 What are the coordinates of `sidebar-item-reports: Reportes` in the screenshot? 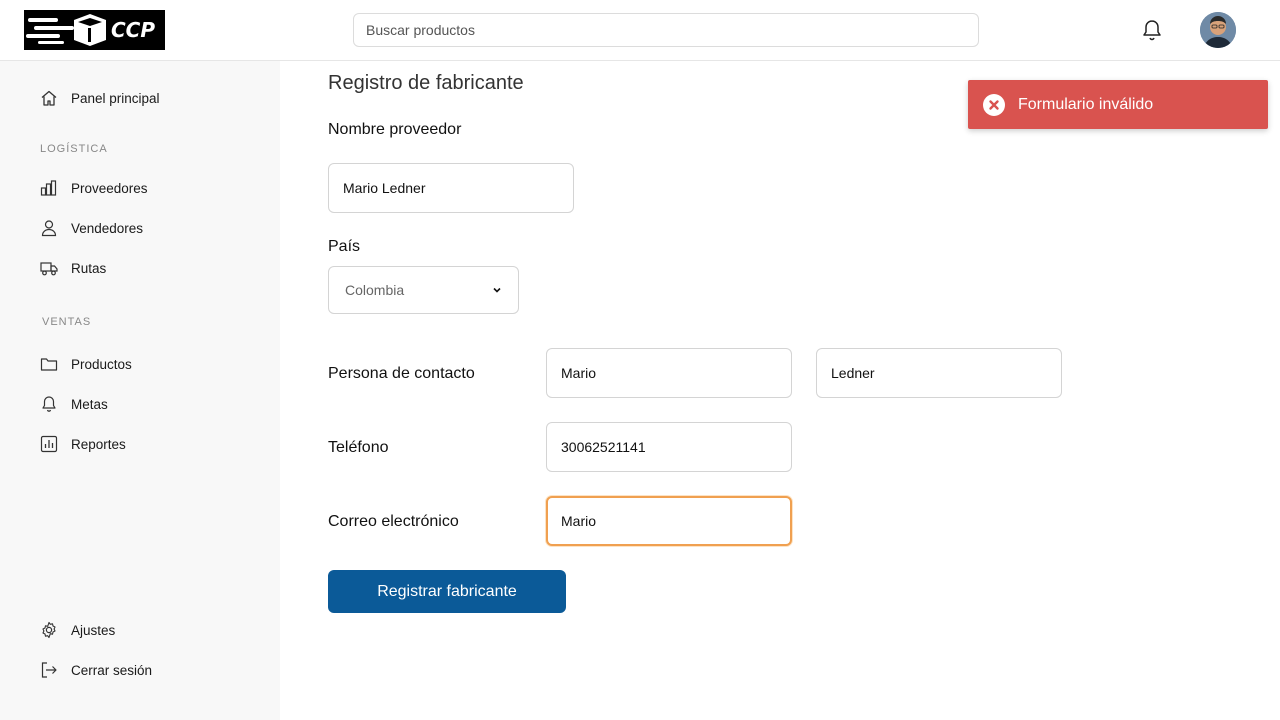 It's located at (83, 444).